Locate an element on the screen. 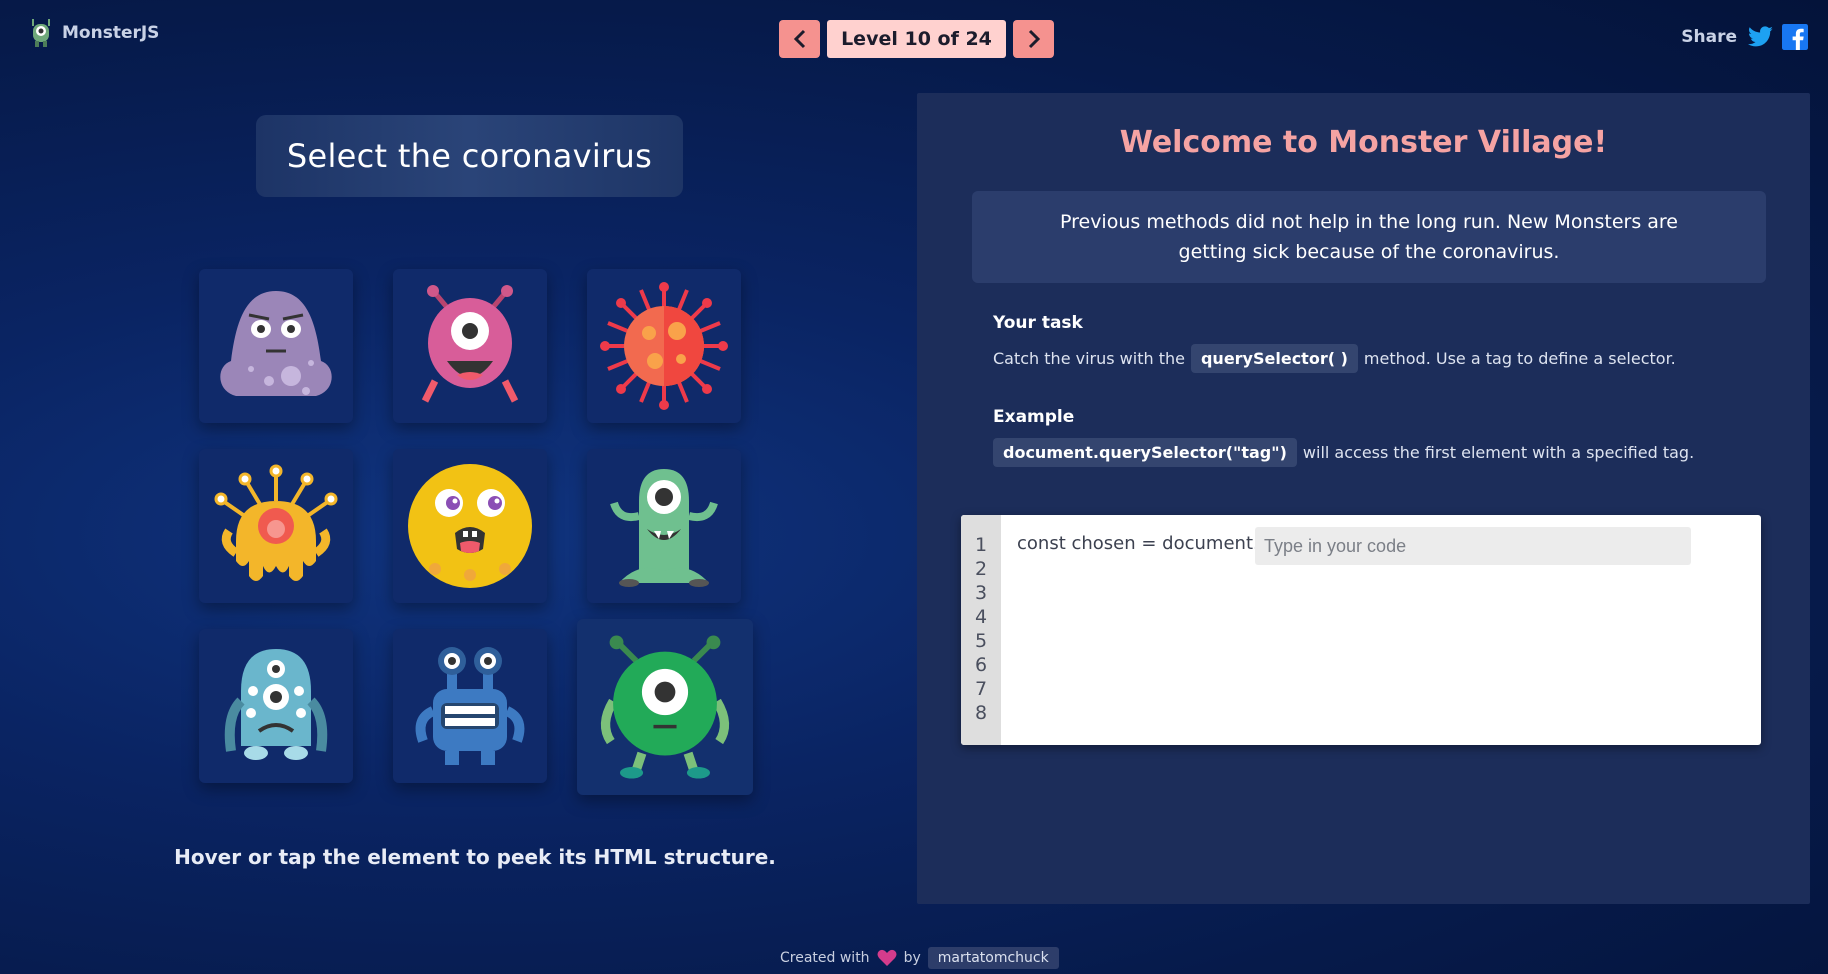 The width and height of the screenshot is (1828, 974). twitter-icon is located at coordinates (1760, 37).